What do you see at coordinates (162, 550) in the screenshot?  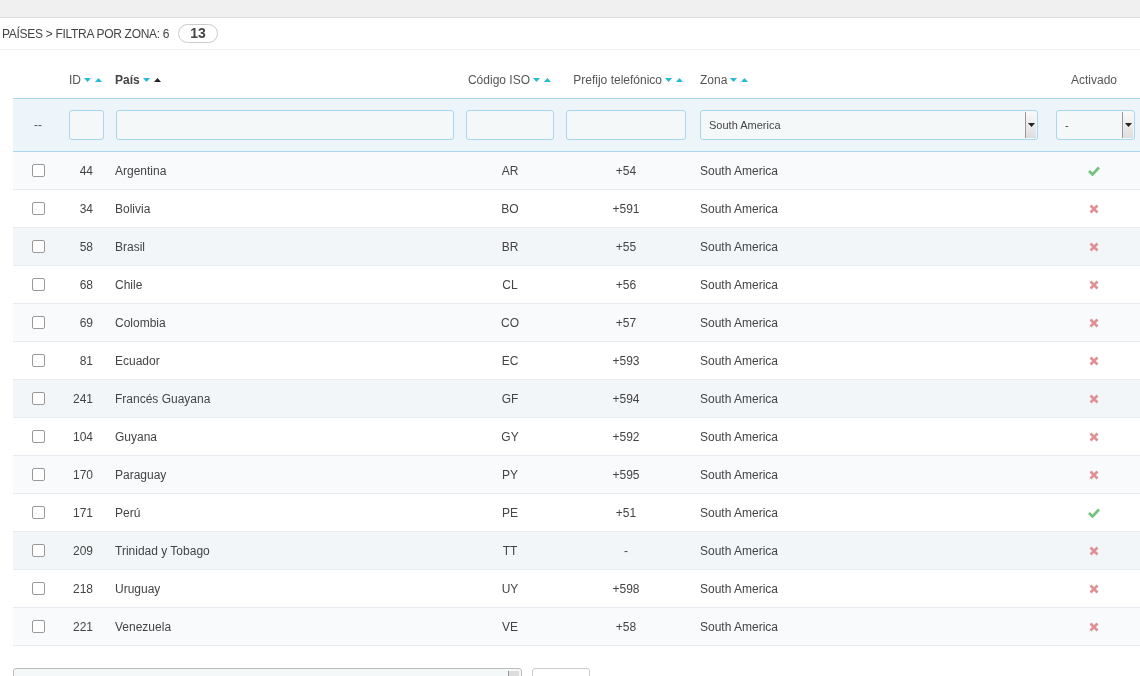 I see `country-cell: Trinidad y Tobago` at bounding box center [162, 550].